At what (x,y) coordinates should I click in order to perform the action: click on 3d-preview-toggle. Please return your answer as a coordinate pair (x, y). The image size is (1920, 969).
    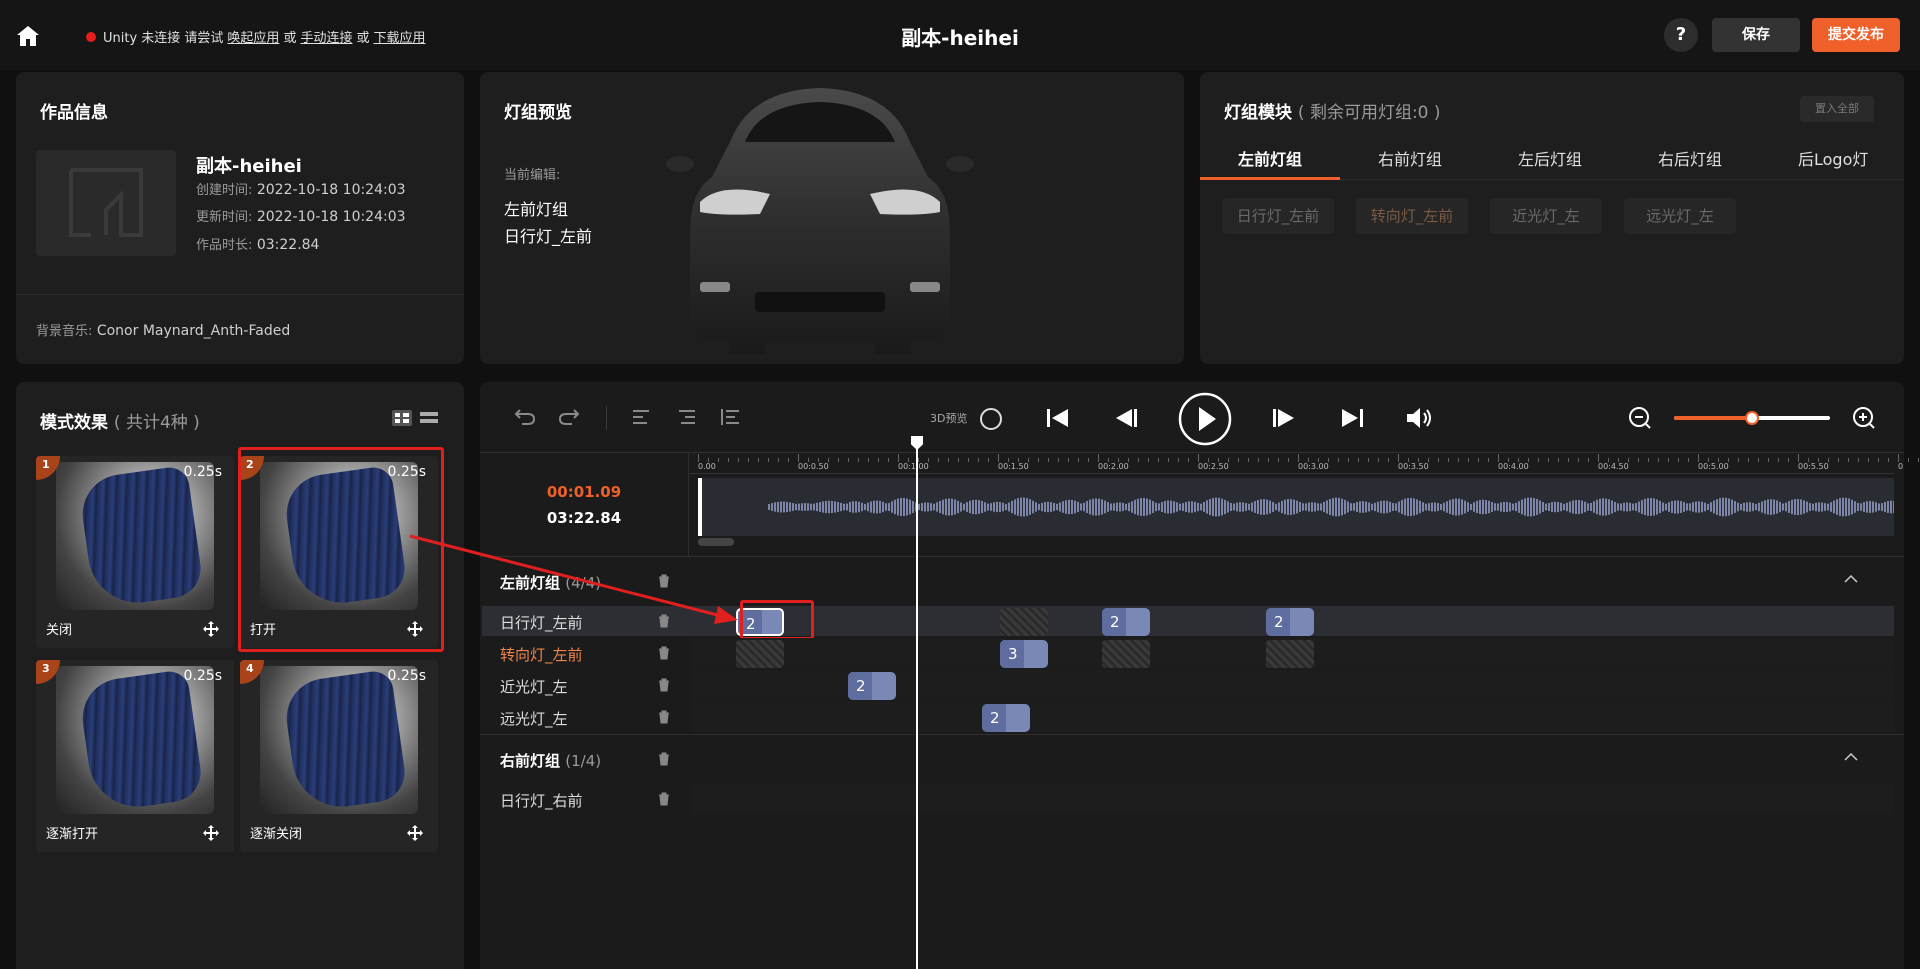
    Looking at the image, I should click on (991, 419).